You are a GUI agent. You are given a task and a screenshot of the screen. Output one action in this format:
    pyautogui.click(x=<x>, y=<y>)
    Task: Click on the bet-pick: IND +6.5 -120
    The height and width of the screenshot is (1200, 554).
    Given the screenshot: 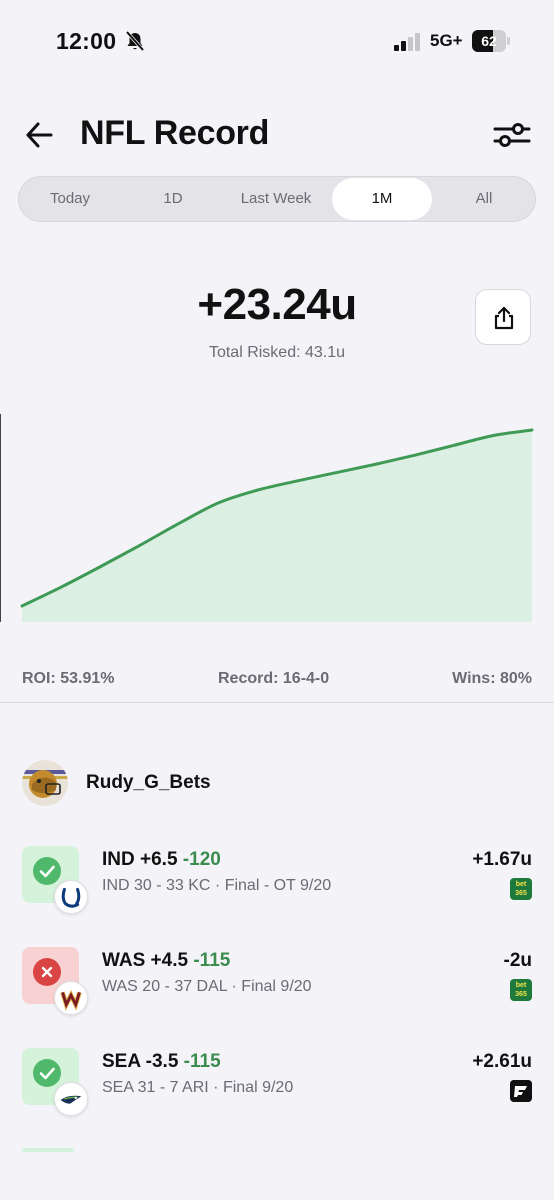 What is the action you would take?
    pyautogui.click(x=161, y=860)
    